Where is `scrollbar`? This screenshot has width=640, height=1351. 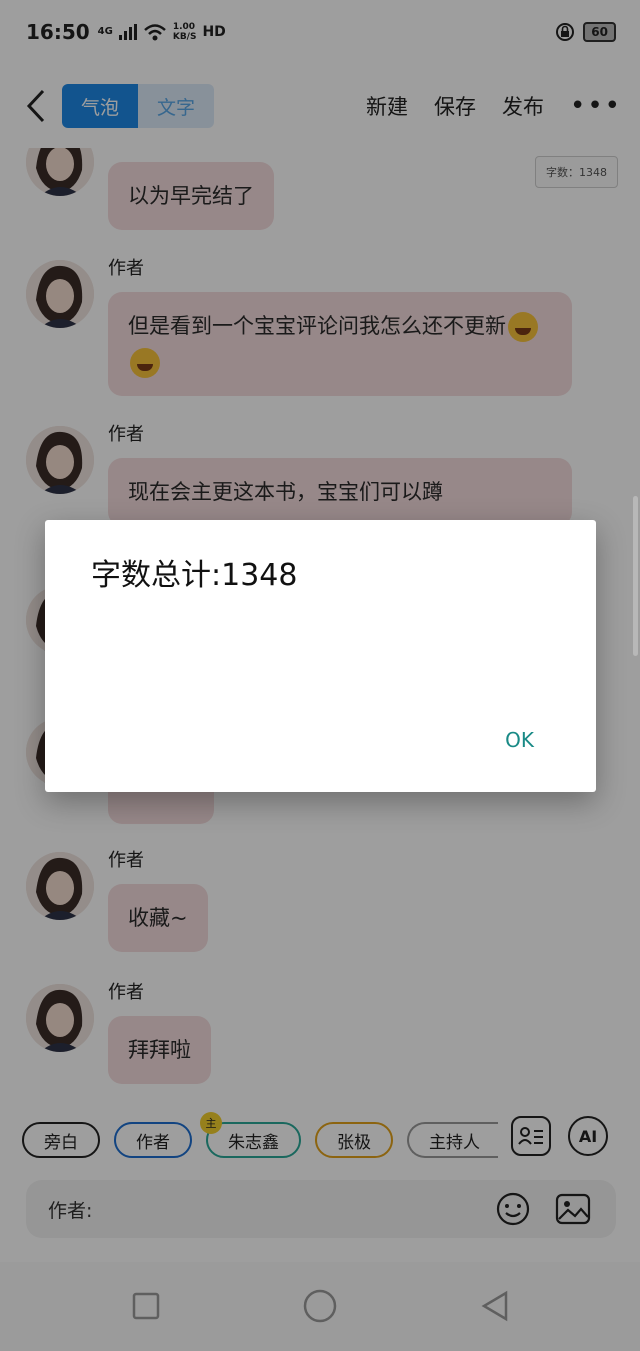
scrollbar is located at coordinates (635, 576).